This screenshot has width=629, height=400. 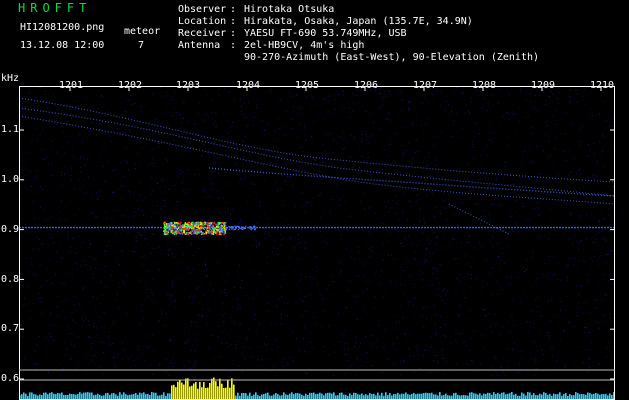 I want to click on observer-value: Hirotaka Otsuka, so click(x=289, y=9).